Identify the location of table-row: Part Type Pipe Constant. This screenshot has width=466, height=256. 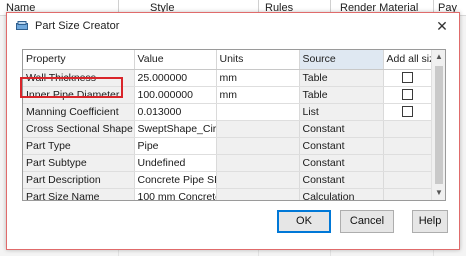
(228, 146).